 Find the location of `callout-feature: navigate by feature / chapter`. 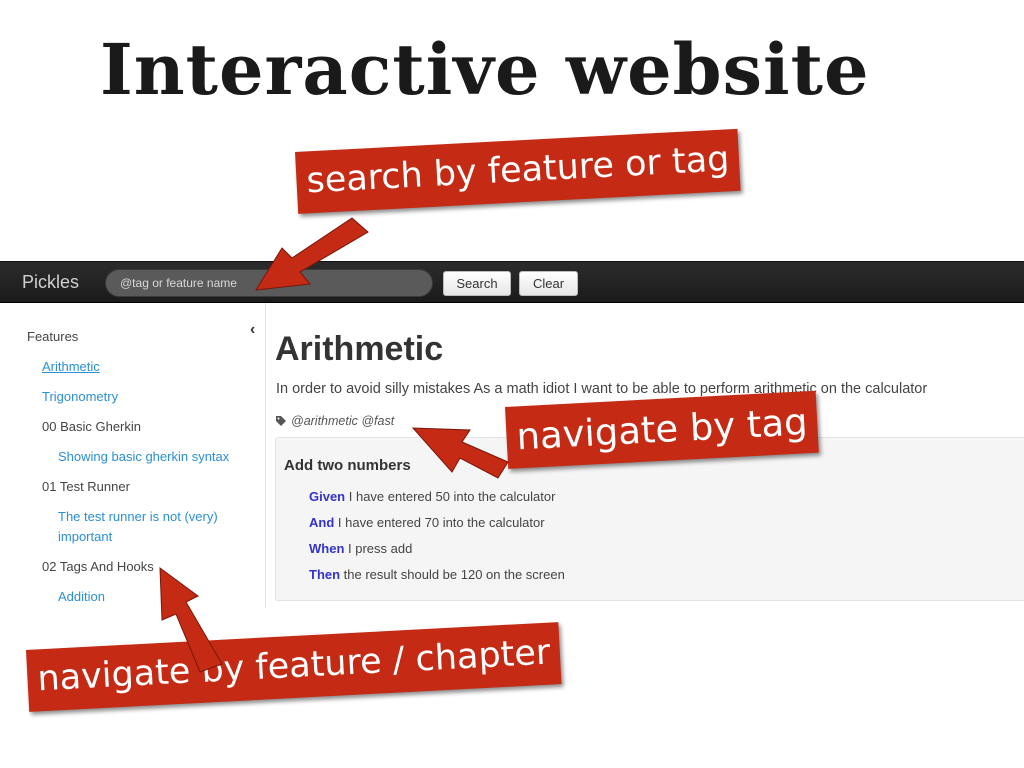

callout-feature: navigate by feature / chapter is located at coordinates (294, 667).